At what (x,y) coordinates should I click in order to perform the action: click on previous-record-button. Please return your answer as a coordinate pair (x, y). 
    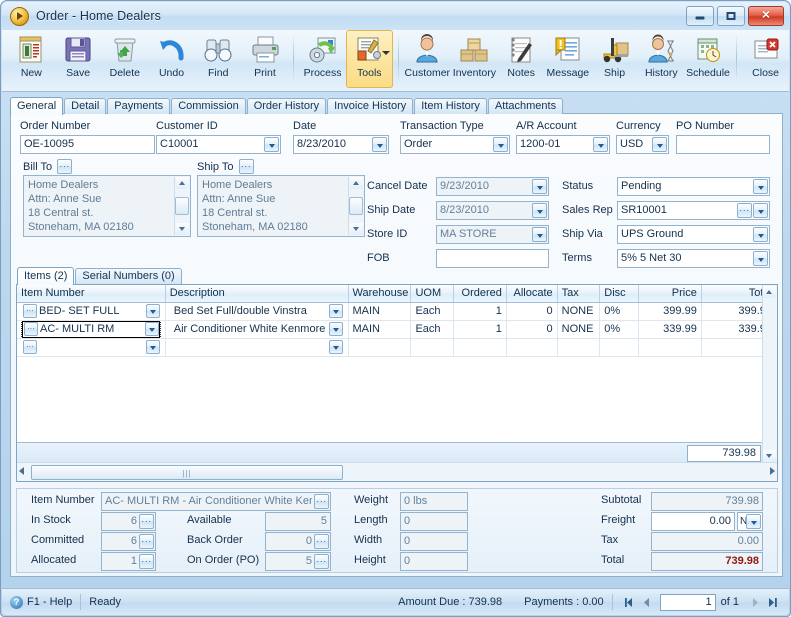
    Looking at the image, I should click on (646, 602).